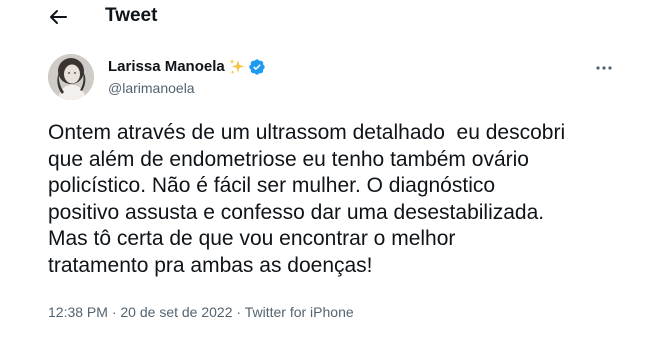 This screenshot has height=342, width=652. What do you see at coordinates (71, 77) in the screenshot?
I see `avatar` at bounding box center [71, 77].